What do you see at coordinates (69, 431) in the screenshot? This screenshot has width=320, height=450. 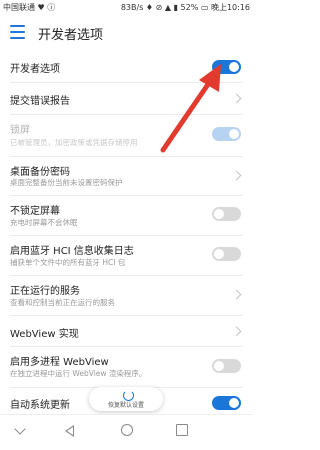 I see `back-icon` at bounding box center [69, 431].